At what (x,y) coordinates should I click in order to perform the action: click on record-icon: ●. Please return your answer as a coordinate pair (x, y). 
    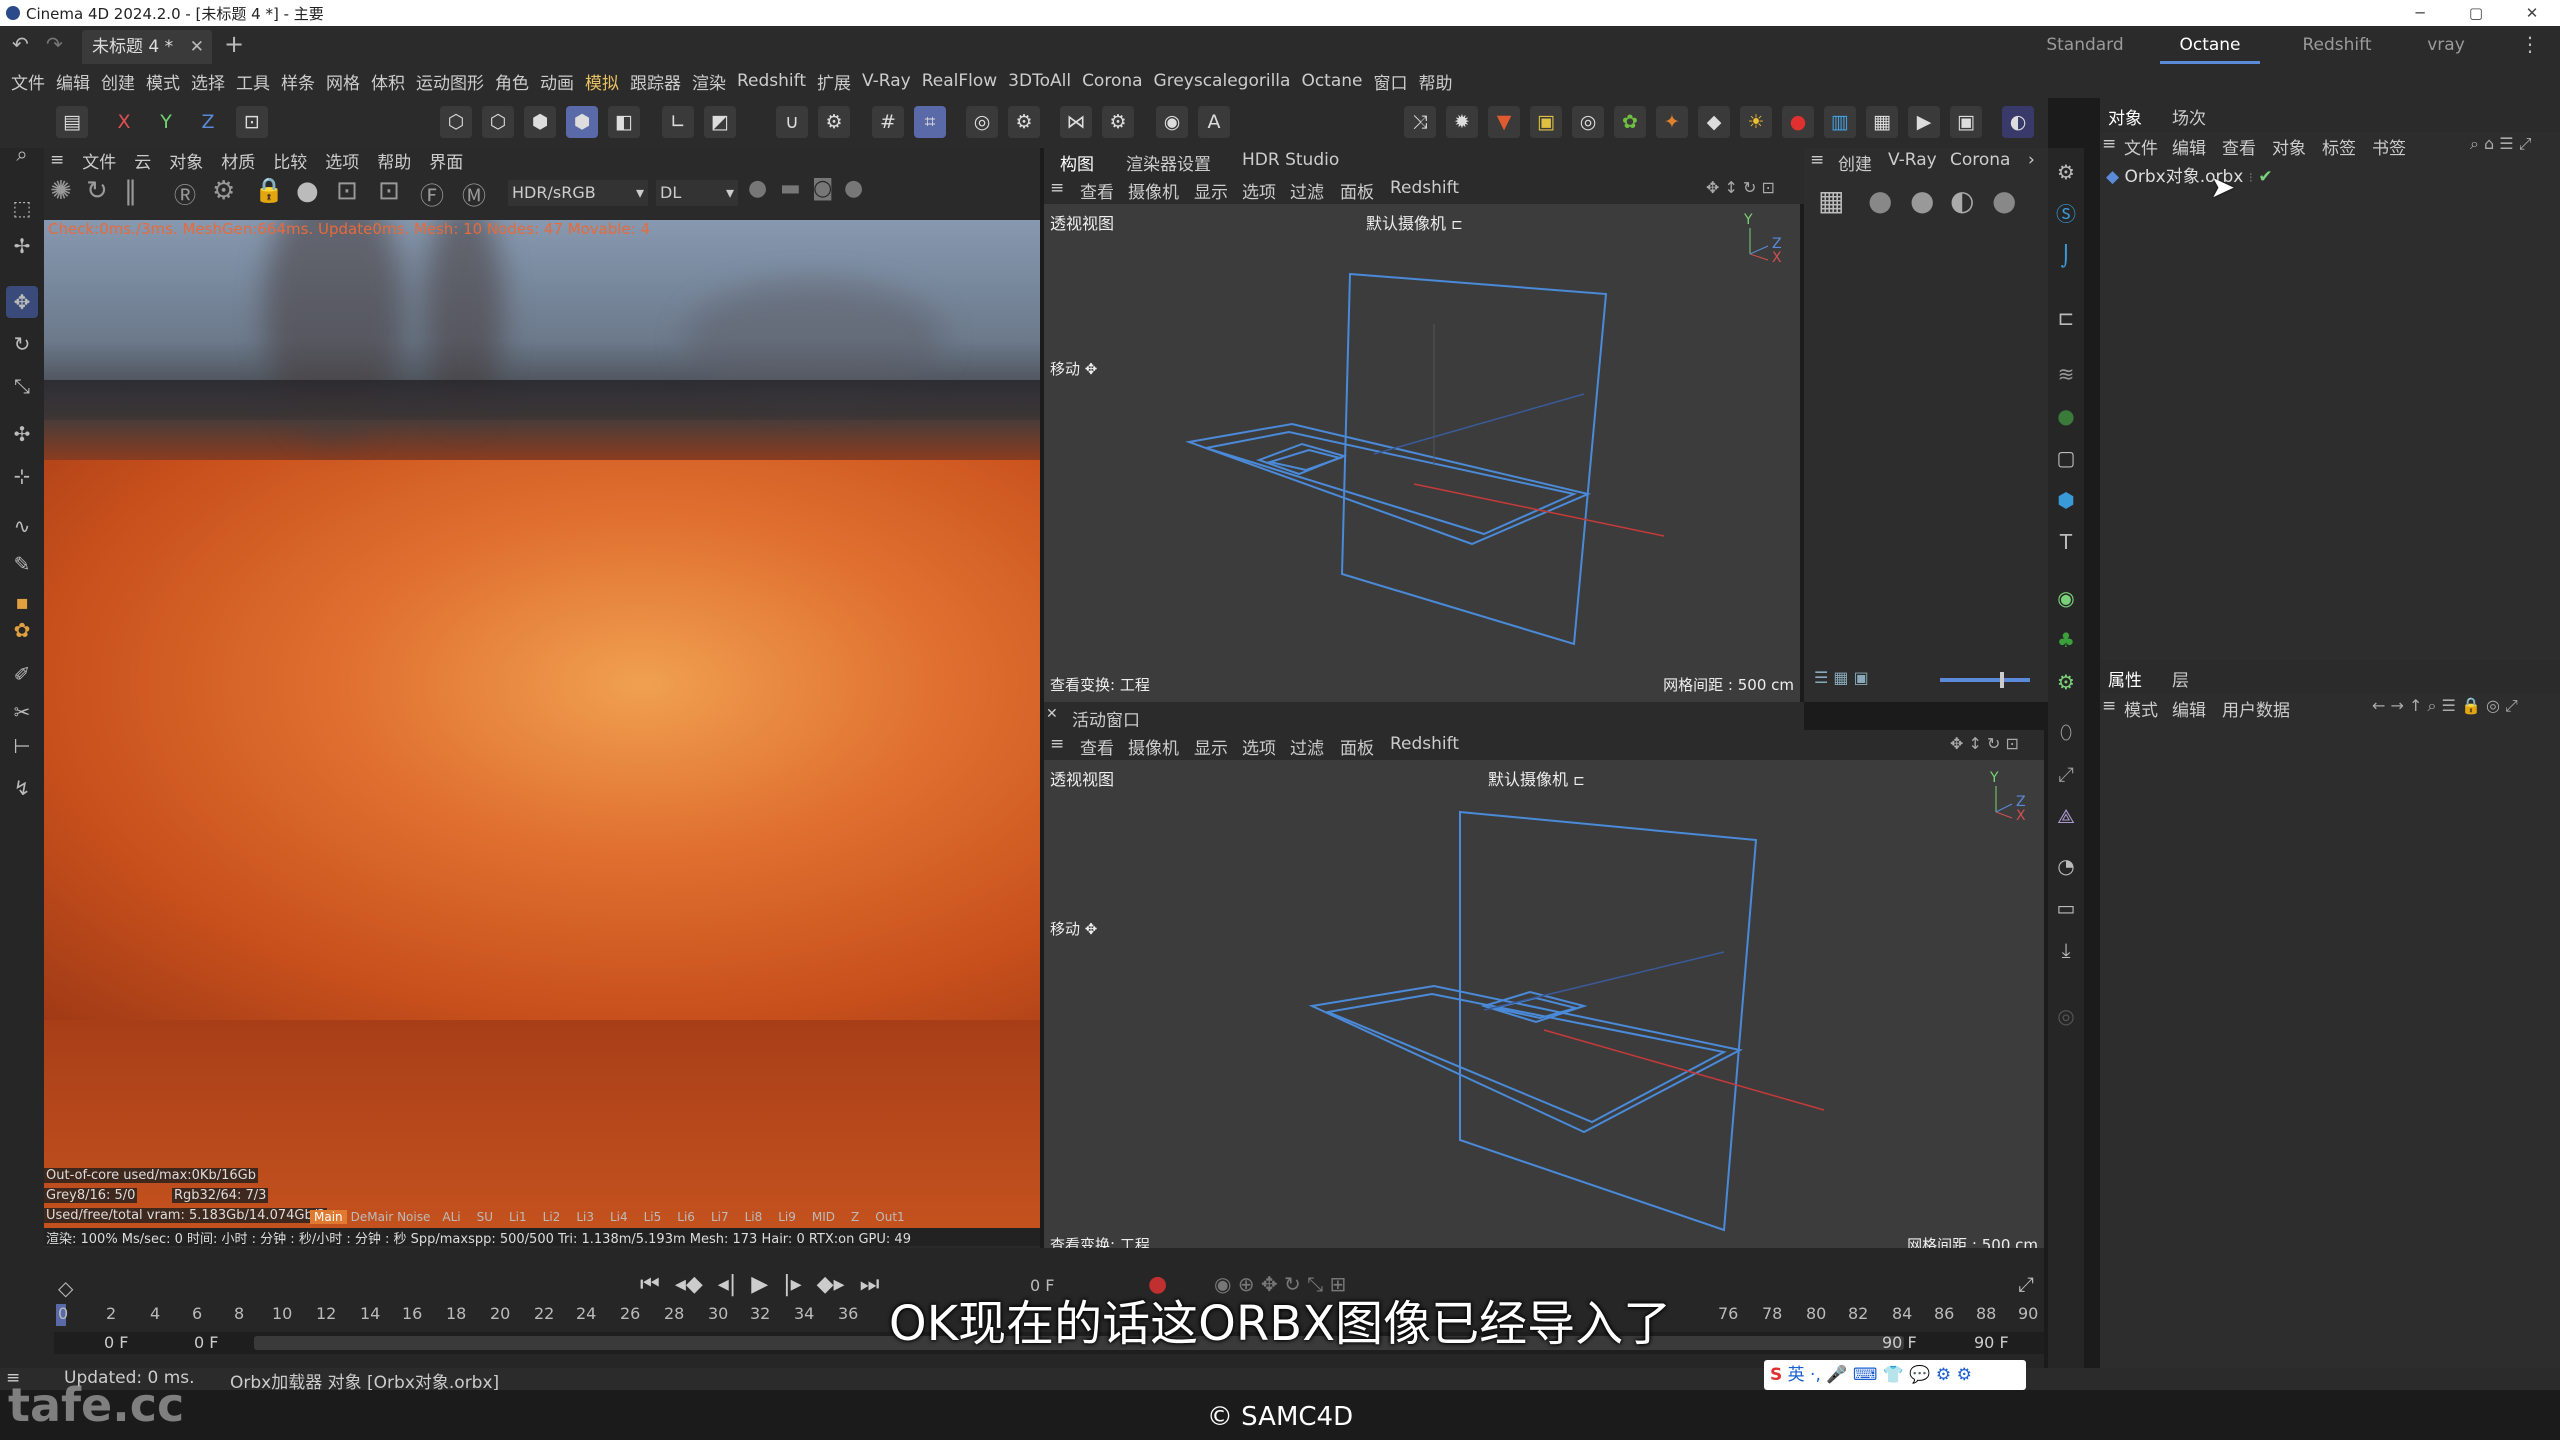
    Looking at the image, I should click on (1798, 122).